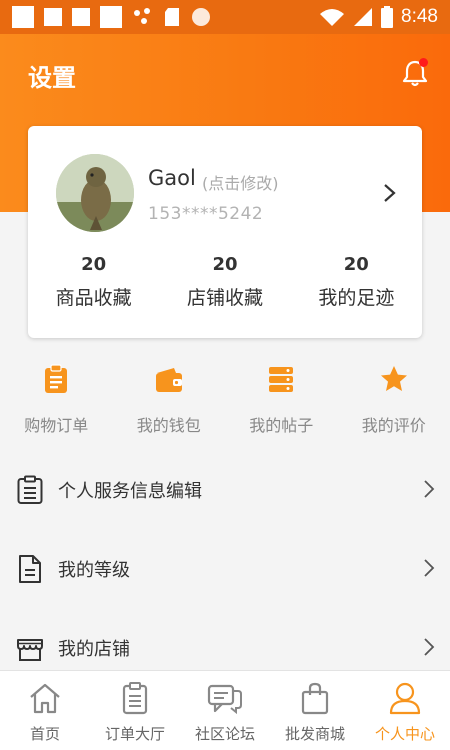  What do you see at coordinates (393, 378) in the screenshot?
I see `star-icon` at bounding box center [393, 378].